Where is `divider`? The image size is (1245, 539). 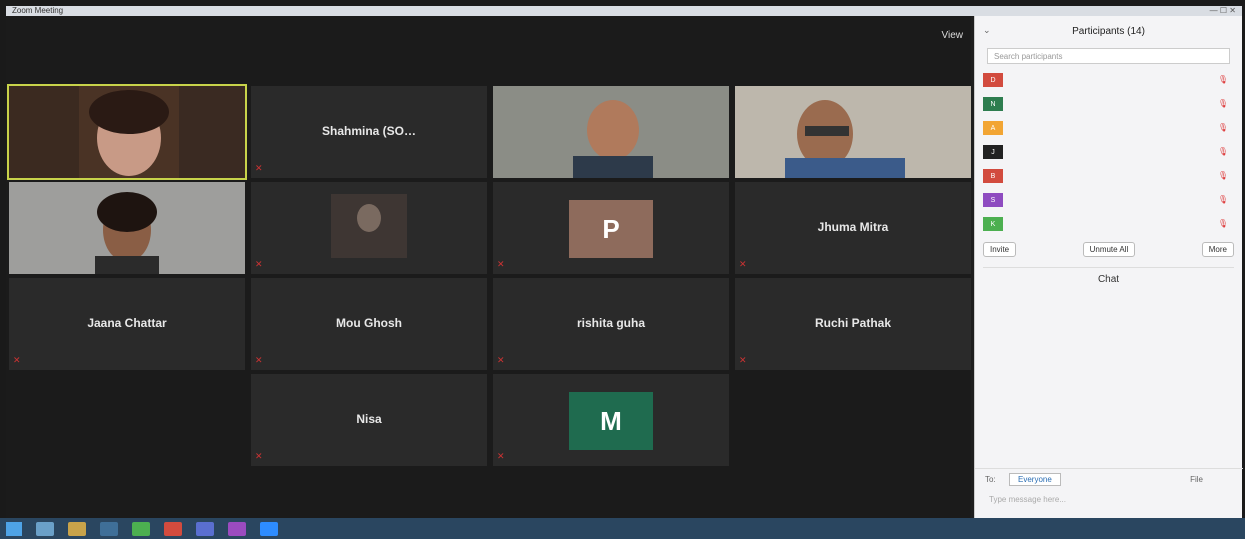
divider is located at coordinates (1108, 267).